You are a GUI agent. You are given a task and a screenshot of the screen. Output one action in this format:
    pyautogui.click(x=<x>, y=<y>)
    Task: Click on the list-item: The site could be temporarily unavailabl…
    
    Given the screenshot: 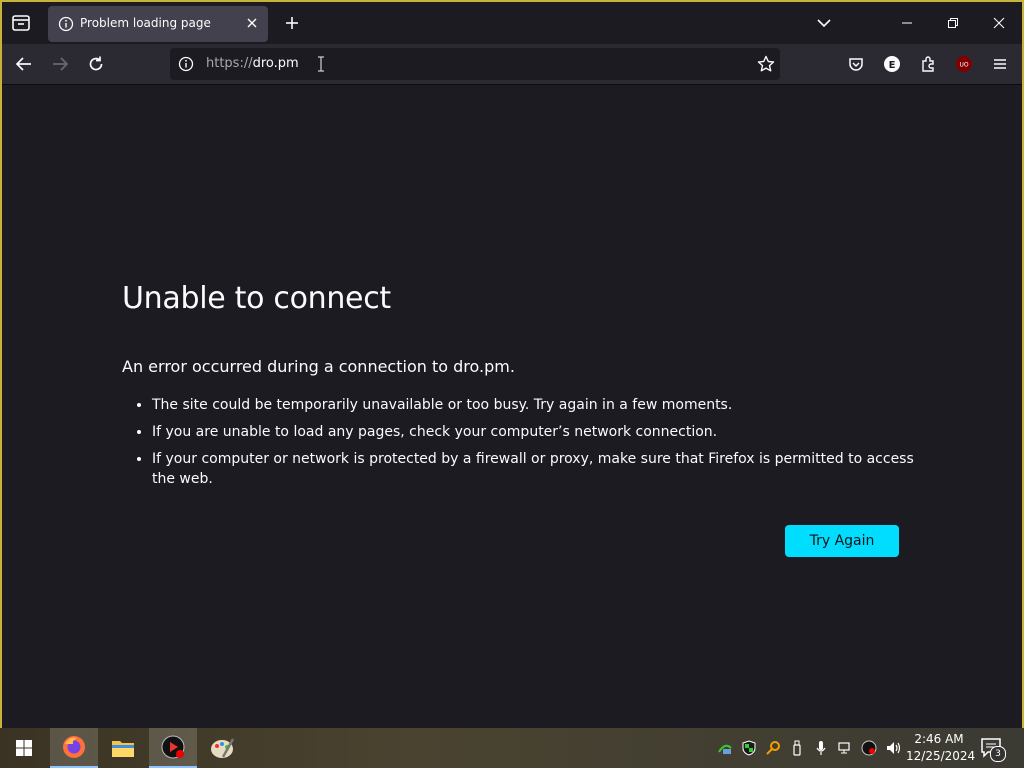 What is the action you would take?
    pyautogui.click(x=537, y=405)
    